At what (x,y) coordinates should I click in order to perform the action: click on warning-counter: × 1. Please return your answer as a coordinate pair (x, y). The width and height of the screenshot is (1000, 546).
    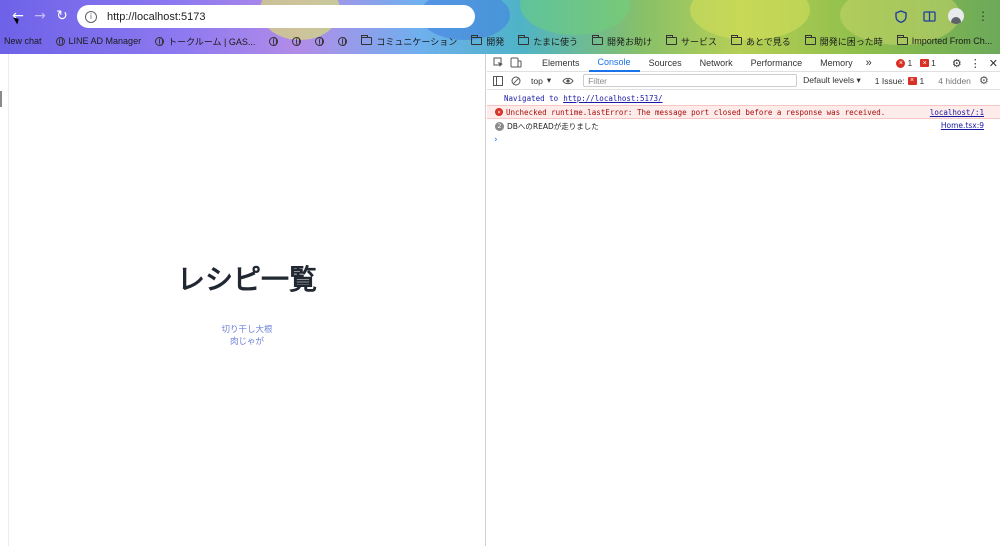
    Looking at the image, I should click on (928, 63).